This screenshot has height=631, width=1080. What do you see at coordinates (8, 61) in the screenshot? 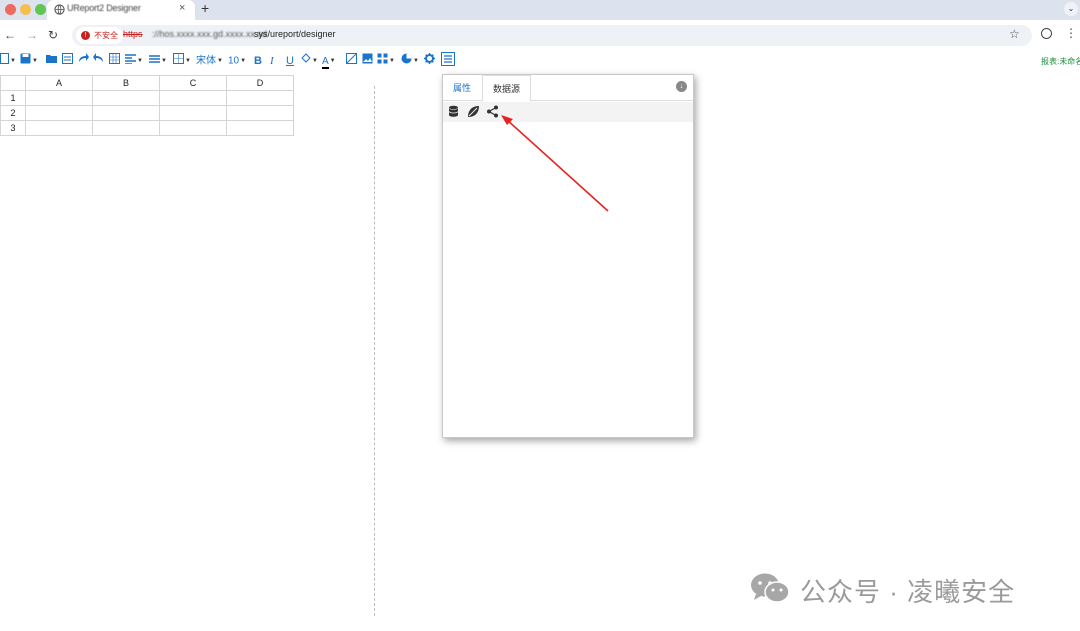
I see `new-report-icon: ▼` at bounding box center [8, 61].